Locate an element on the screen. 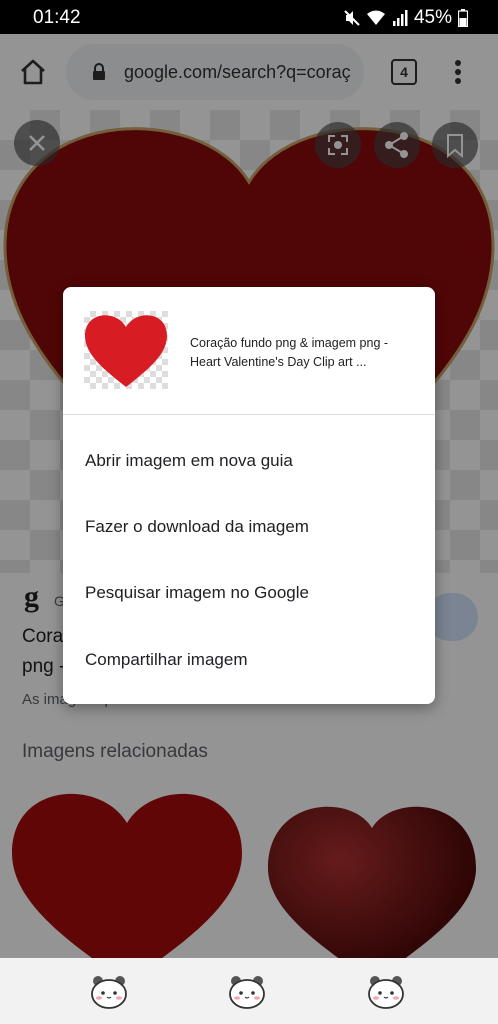 This screenshot has width=498, height=1024. home-bear-icon is located at coordinates (247, 991).